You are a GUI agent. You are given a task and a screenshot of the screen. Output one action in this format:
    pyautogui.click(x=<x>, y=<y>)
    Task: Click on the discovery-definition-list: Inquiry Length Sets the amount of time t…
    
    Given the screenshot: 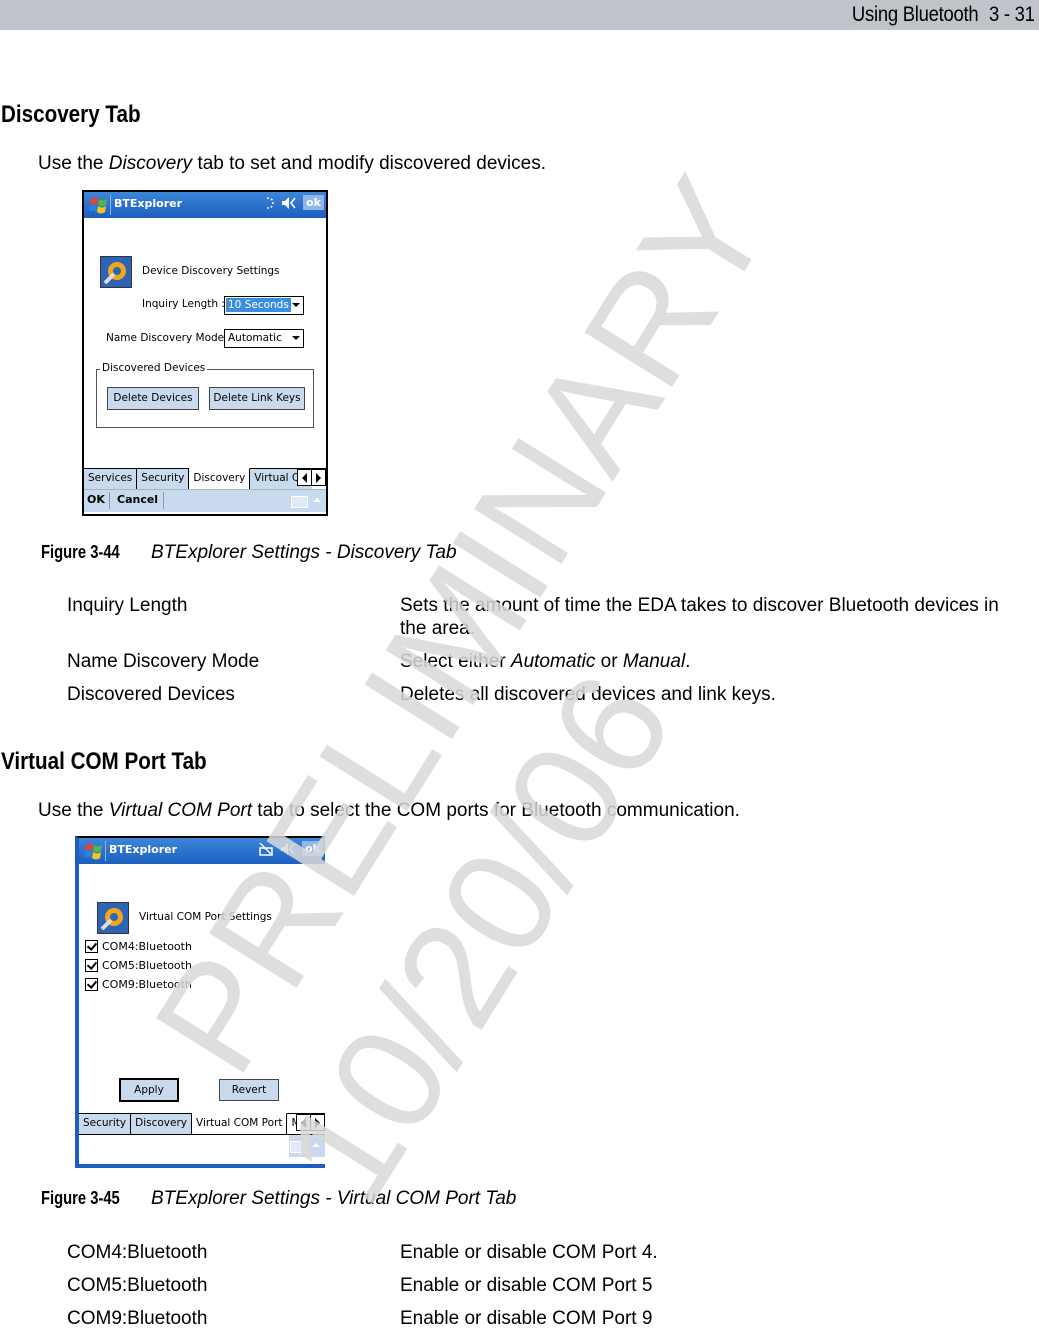 What is the action you would take?
    pyautogui.click(x=547, y=655)
    